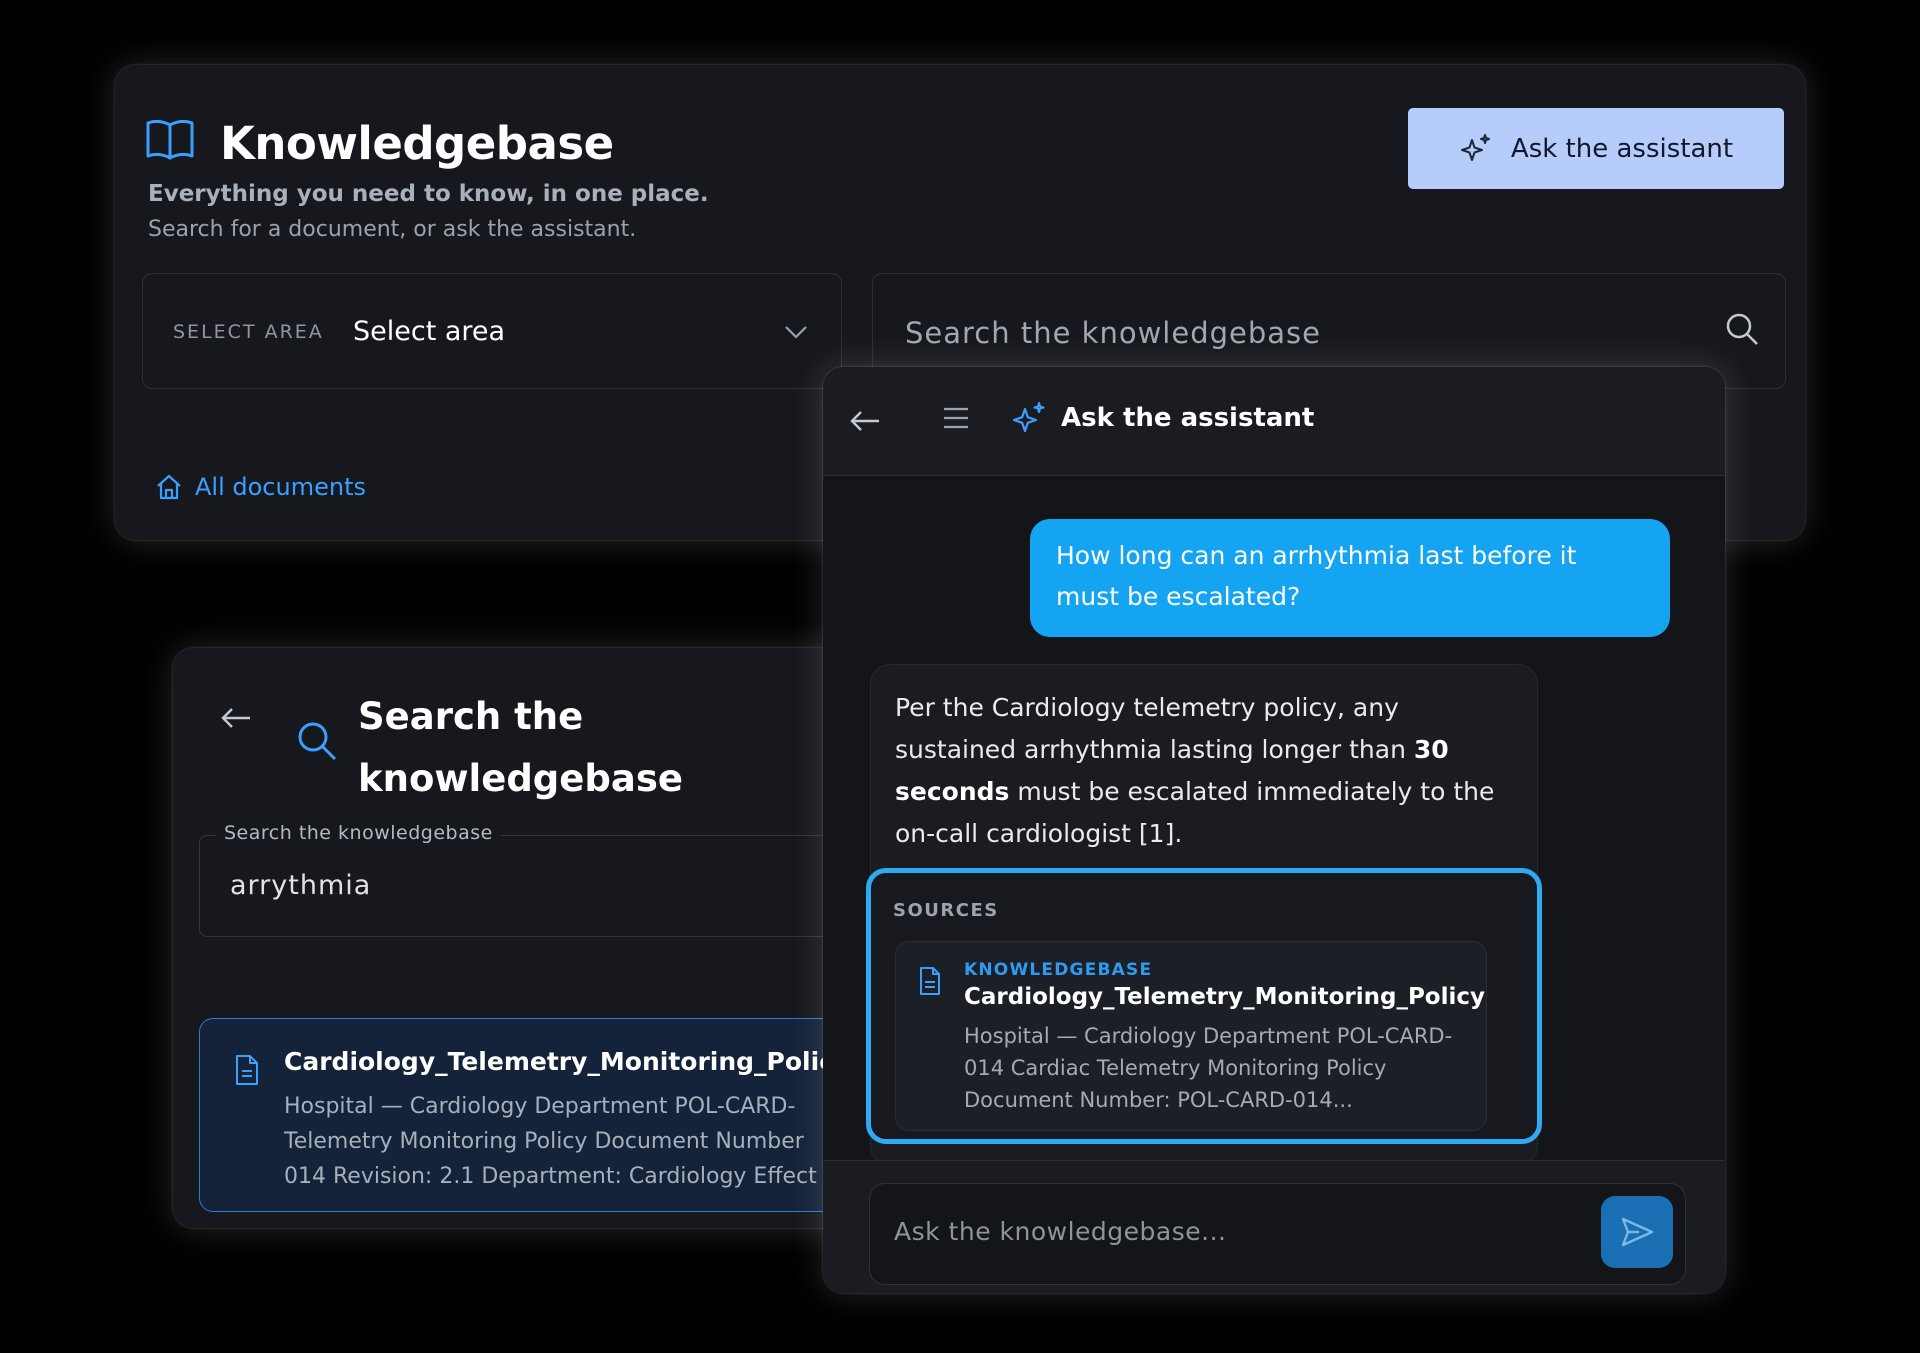 This screenshot has height=1353, width=1920. Describe the element at coordinates (567, 1061) in the screenshot. I see `search-result-title: Cardiology_Telemetry_Monitoring_Policy` at that location.